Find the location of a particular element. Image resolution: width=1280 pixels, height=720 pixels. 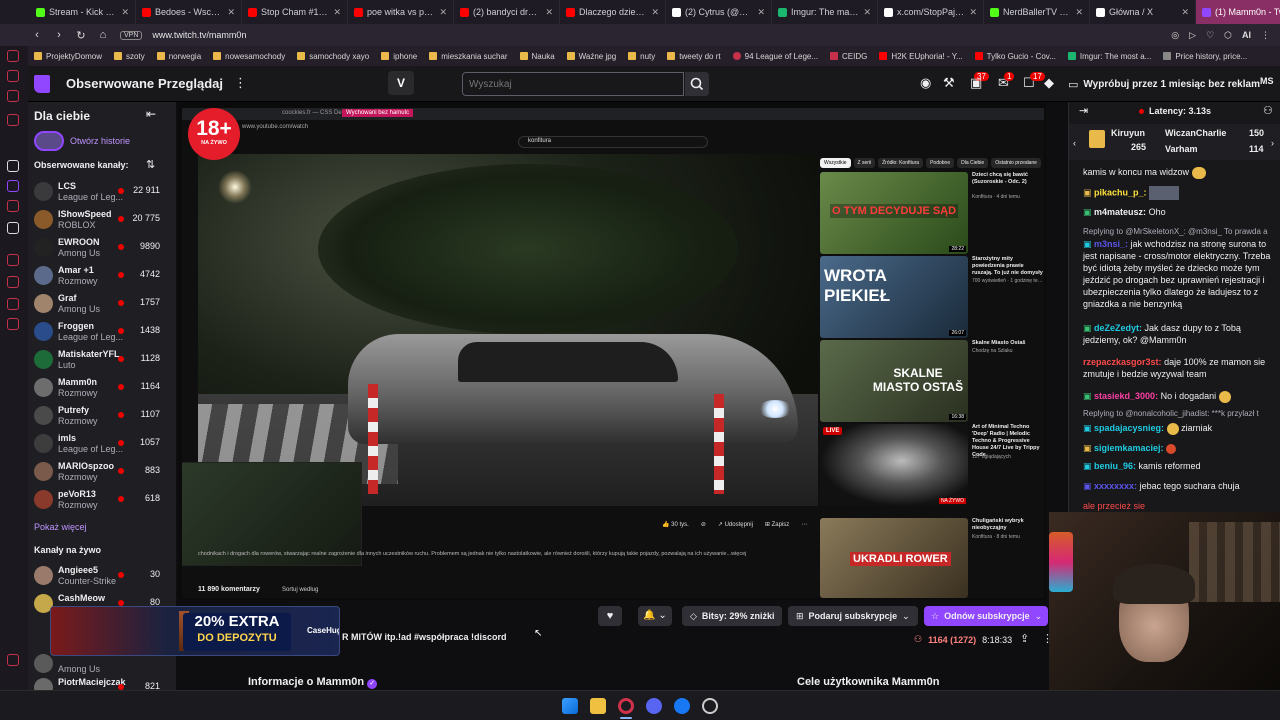

message-user: m4mateusz: is located at coordinates (1120, 212).